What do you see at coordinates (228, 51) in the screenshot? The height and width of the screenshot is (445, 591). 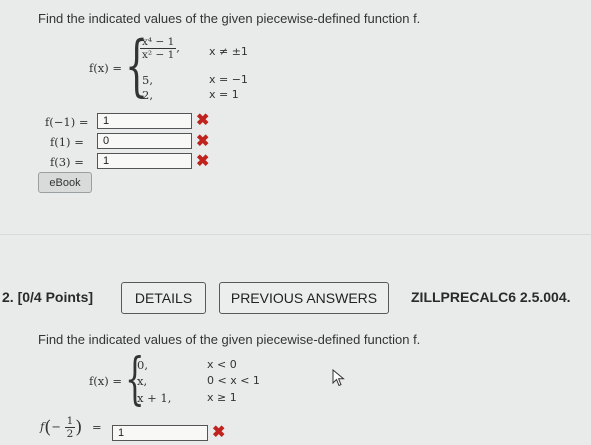 I see `q1-piece1-condition: x ≠ ±1` at bounding box center [228, 51].